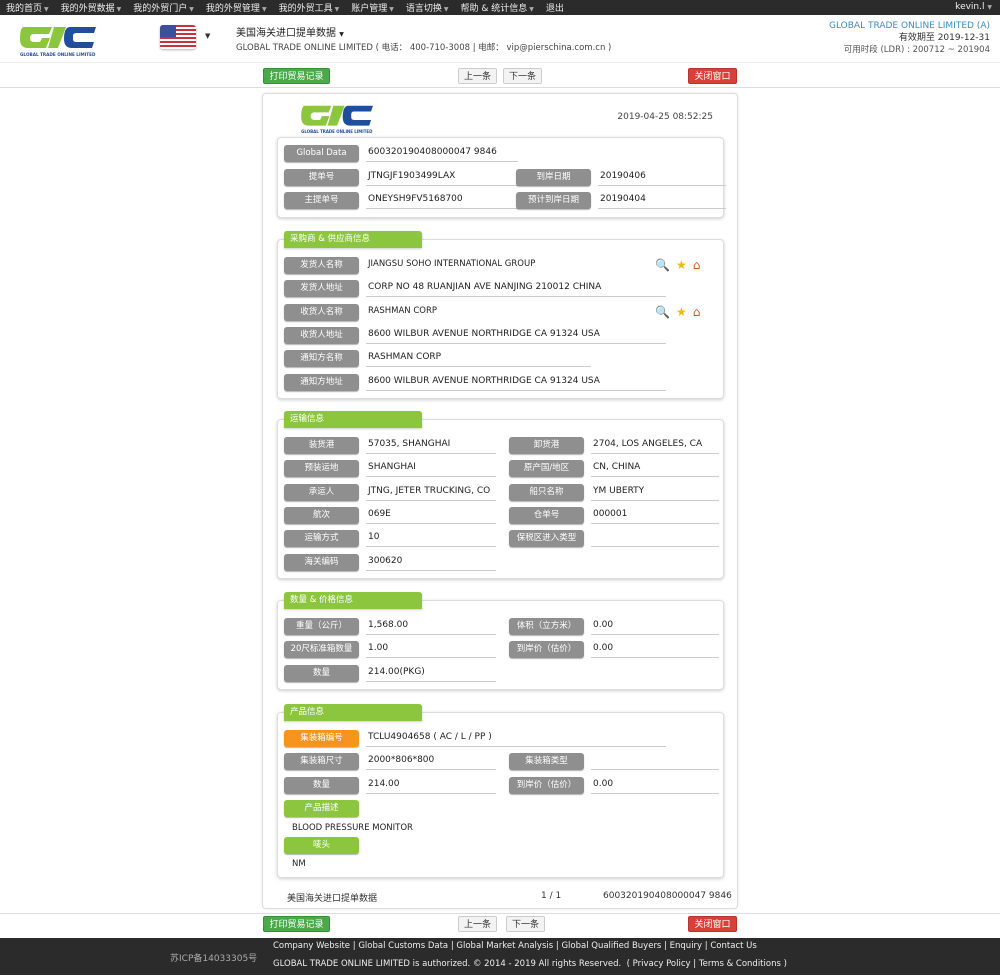  What do you see at coordinates (431, 492) in the screenshot?
I see `carrier-value: JTNG, JETER TRUCKING, CO` at bounding box center [431, 492].